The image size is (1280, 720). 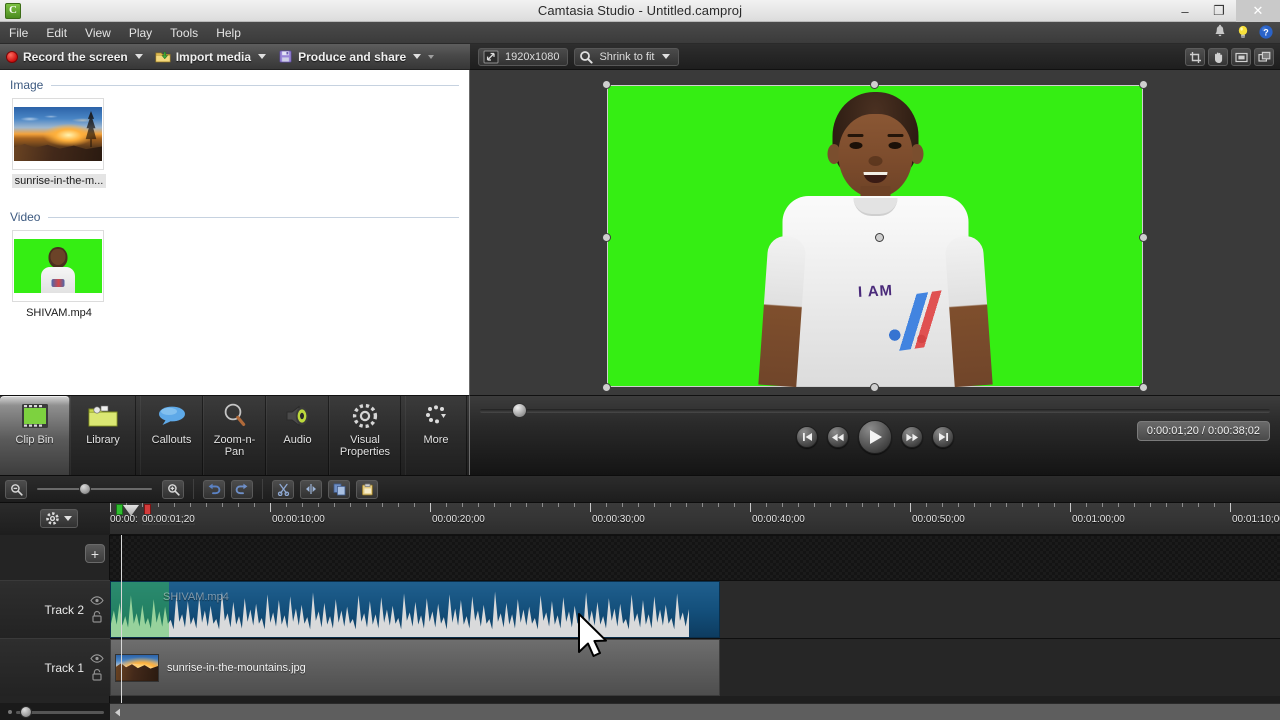 What do you see at coordinates (1143, 84) in the screenshot?
I see `resize-handle-ne` at bounding box center [1143, 84].